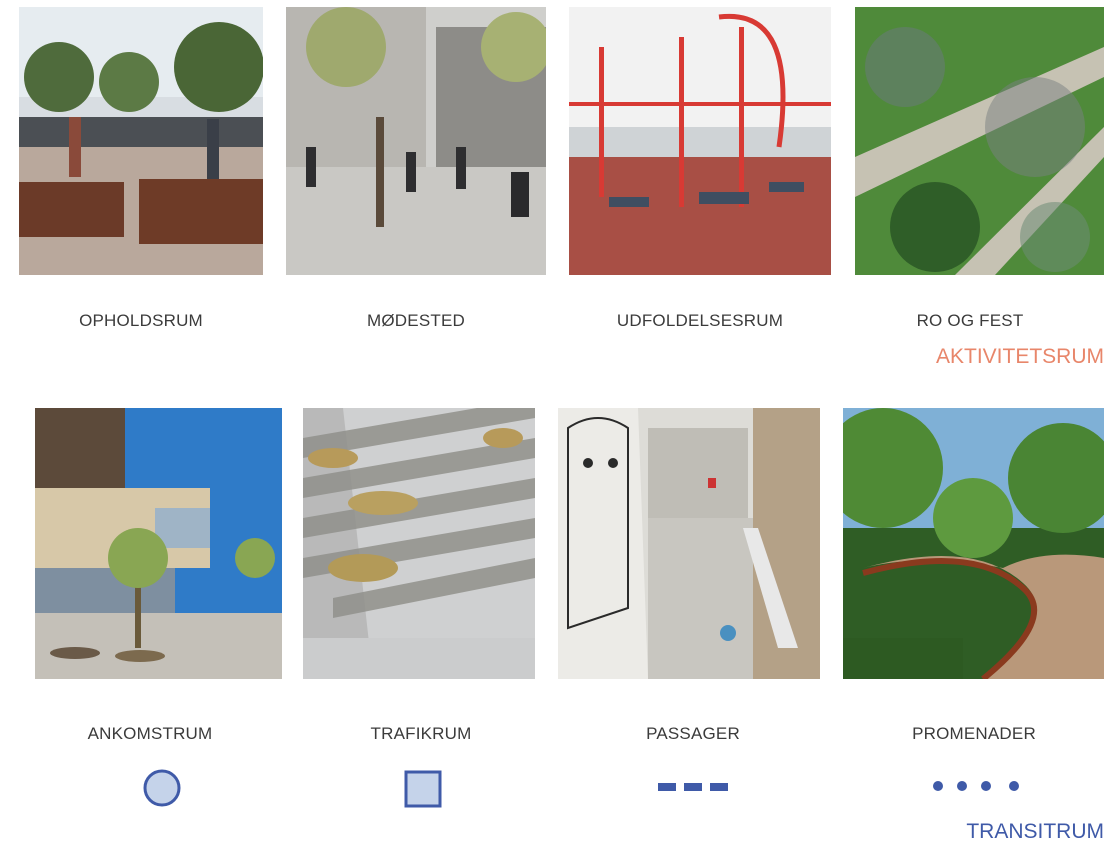 This screenshot has width=1119, height=850. Describe the element at coordinates (979, 141) in the screenshot. I see `photo-ro-og-fest` at that location.